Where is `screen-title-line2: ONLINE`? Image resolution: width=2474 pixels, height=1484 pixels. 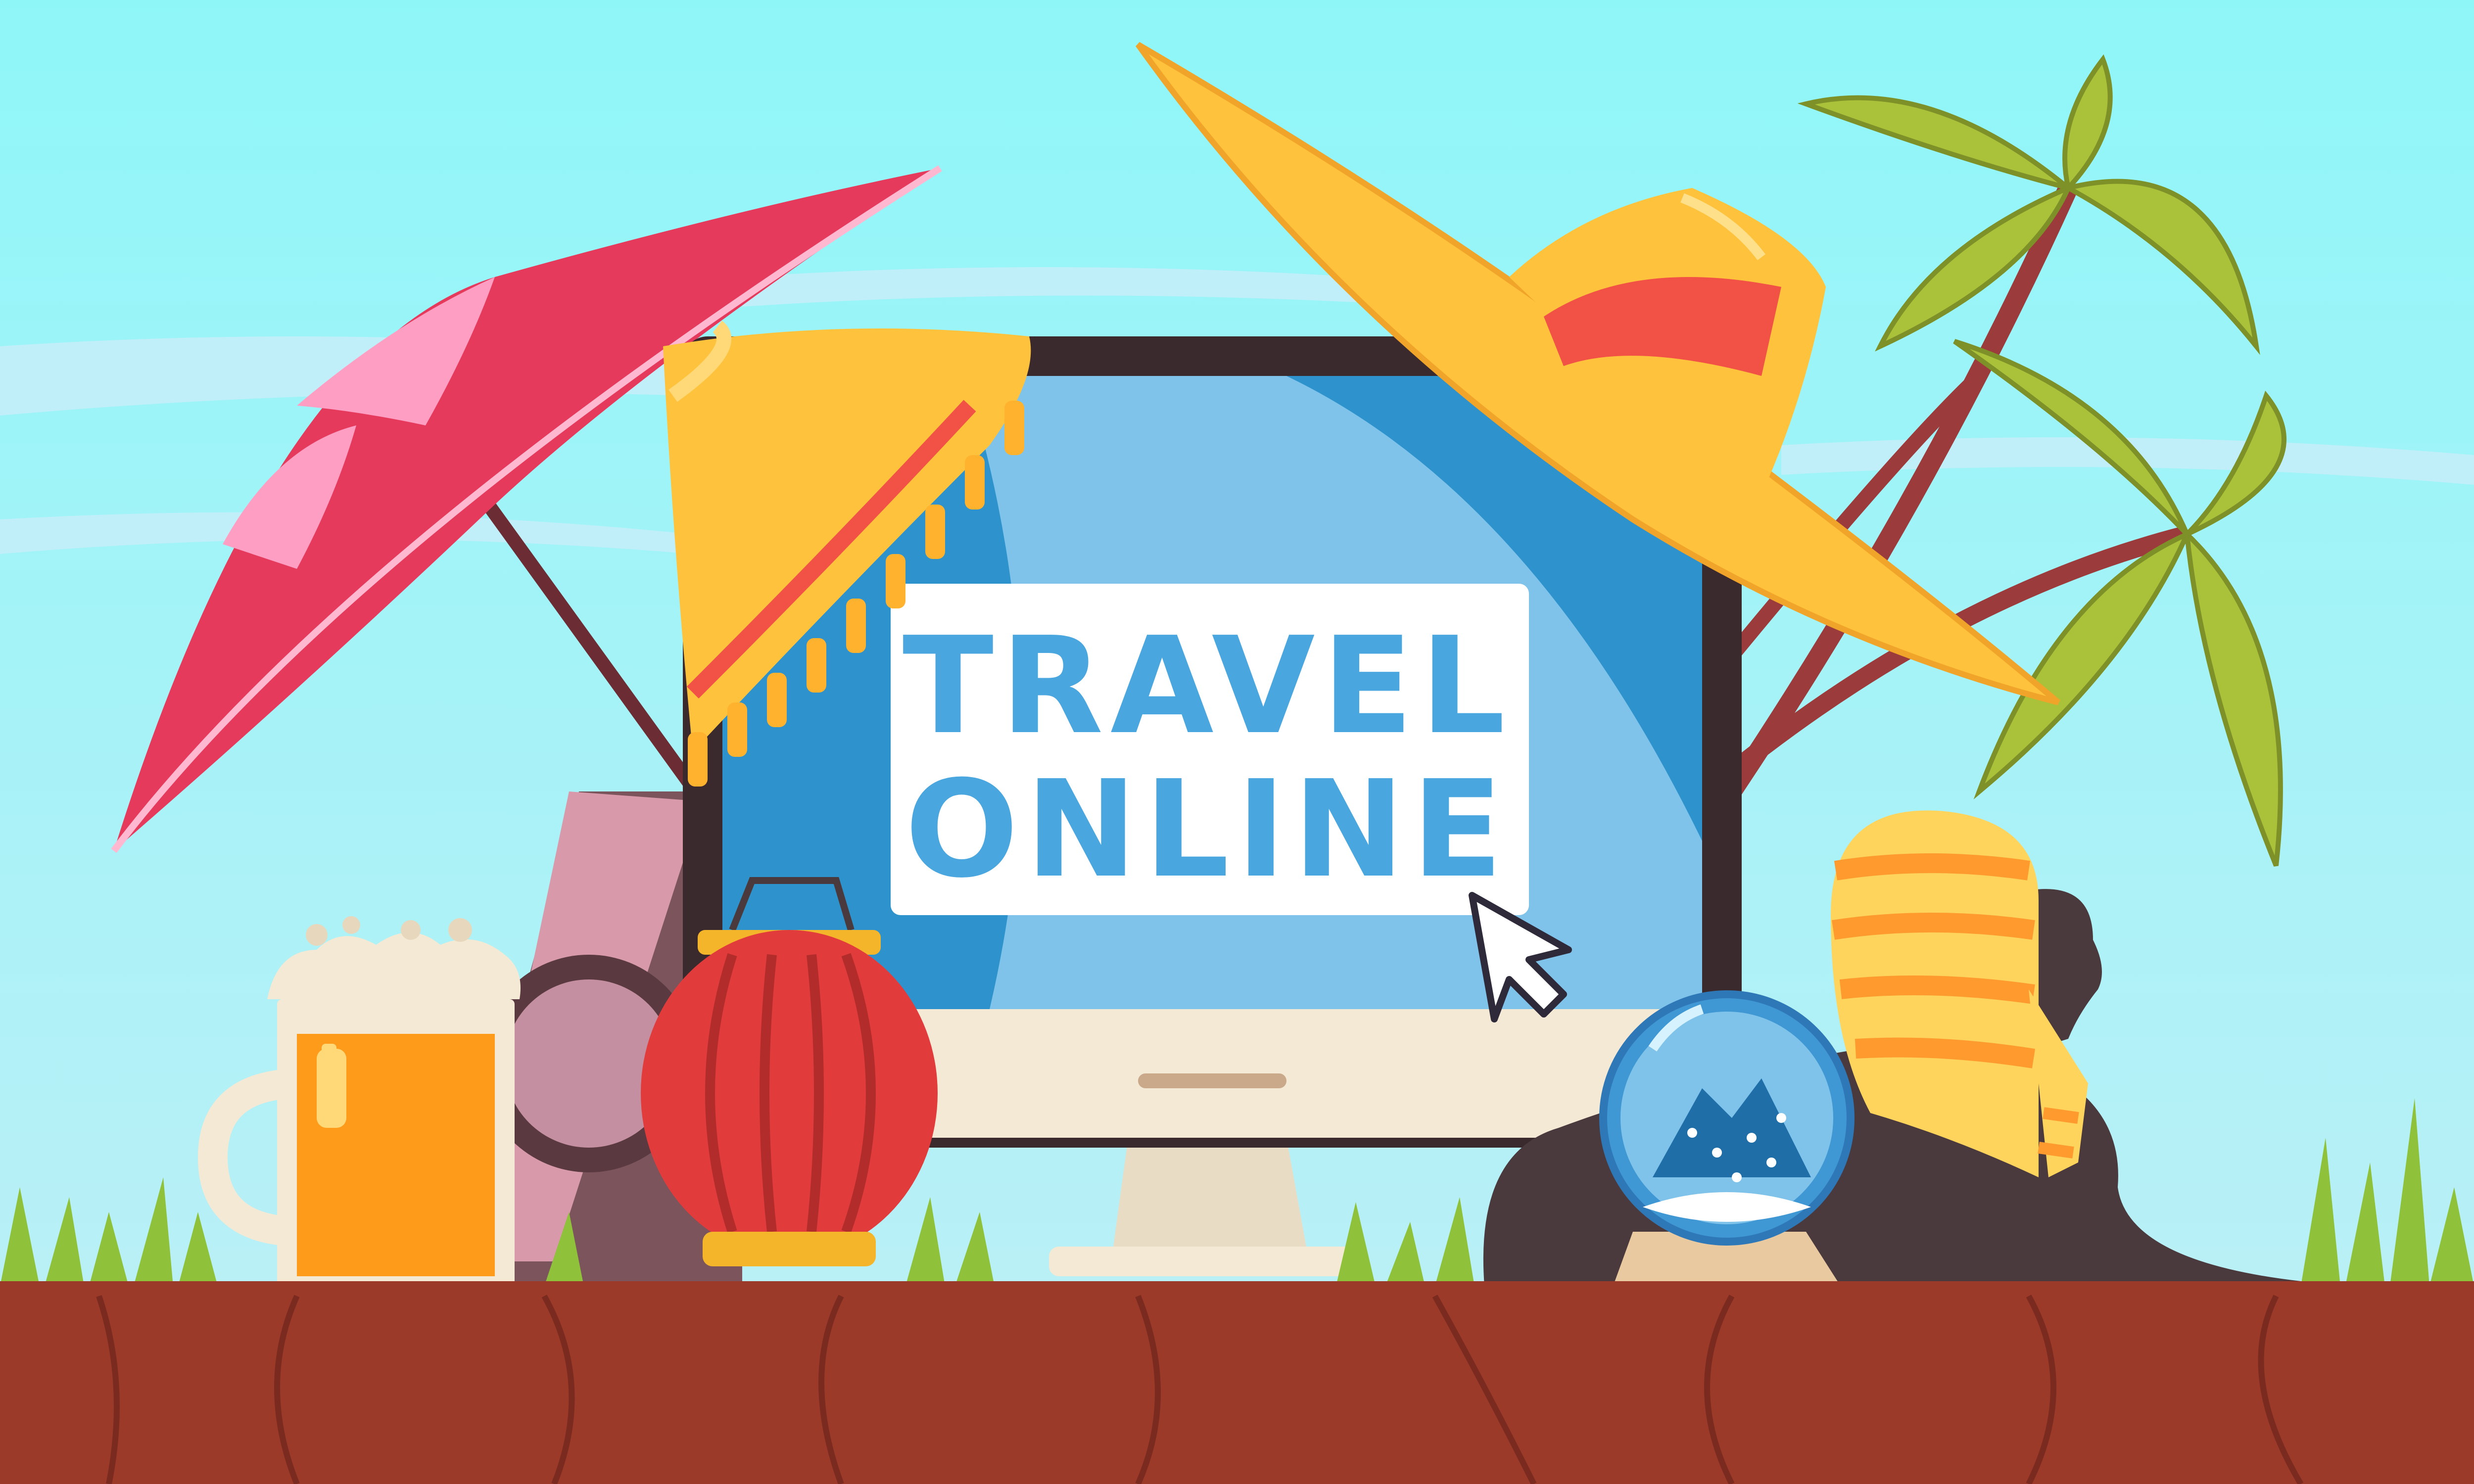 screen-title-line2: ONLINE is located at coordinates (1208, 829).